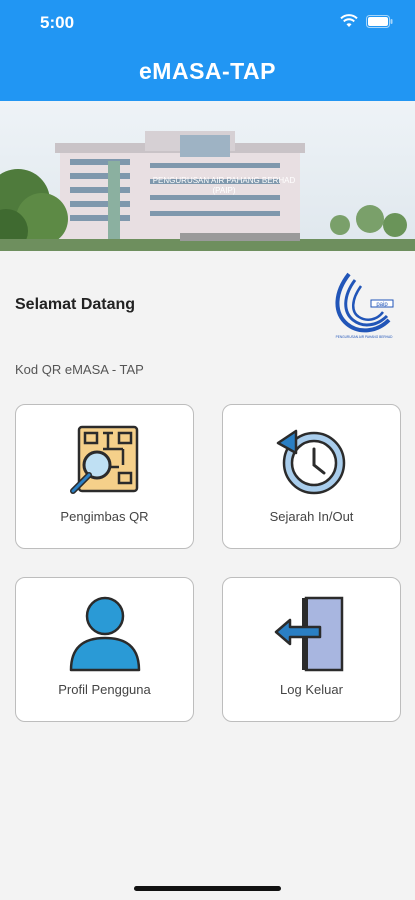 This screenshot has width=415, height=900. I want to click on welcome-text: Selamat Datang, so click(75, 304).